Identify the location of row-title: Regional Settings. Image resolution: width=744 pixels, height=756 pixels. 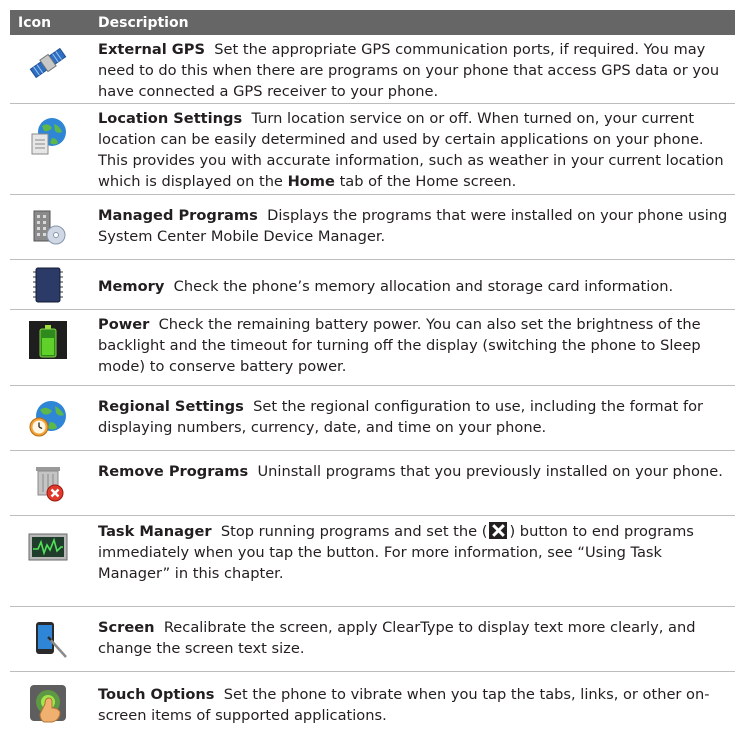
(171, 406).